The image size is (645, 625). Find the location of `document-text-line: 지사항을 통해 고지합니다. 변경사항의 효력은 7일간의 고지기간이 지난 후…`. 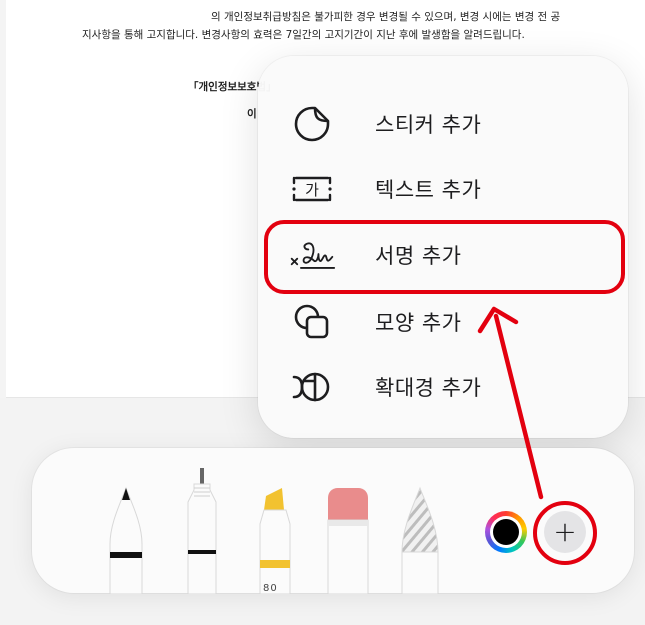

document-text-line: 지사항을 통해 고지합니다. 변경사항의 효력은 7일간의 고지기간이 지난 후… is located at coordinates (303, 35).